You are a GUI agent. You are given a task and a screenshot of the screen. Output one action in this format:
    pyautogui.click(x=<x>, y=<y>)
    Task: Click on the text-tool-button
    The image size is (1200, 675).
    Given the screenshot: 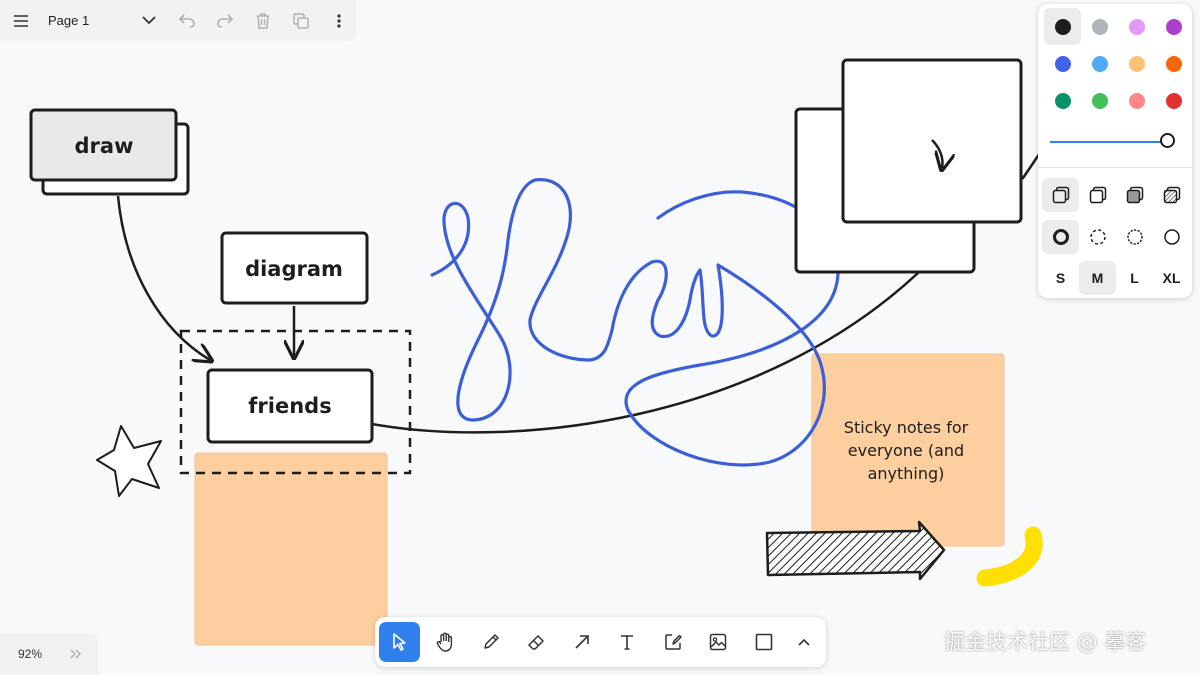 What is the action you would take?
    pyautogui.click(x=627, y=642)
    